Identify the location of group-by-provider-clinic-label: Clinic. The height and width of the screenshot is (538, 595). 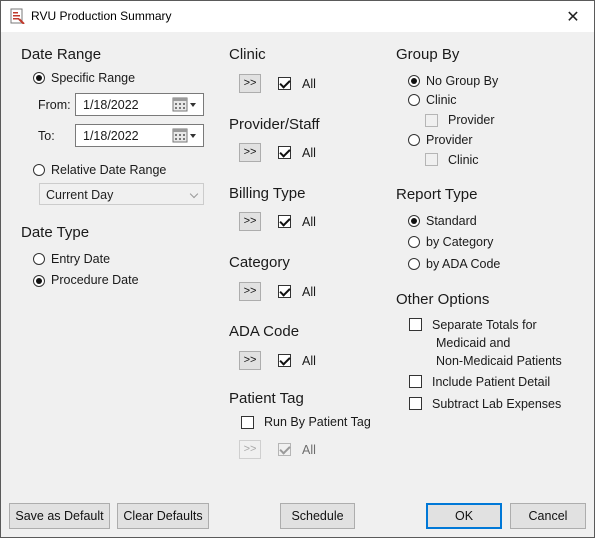
(463, 160).